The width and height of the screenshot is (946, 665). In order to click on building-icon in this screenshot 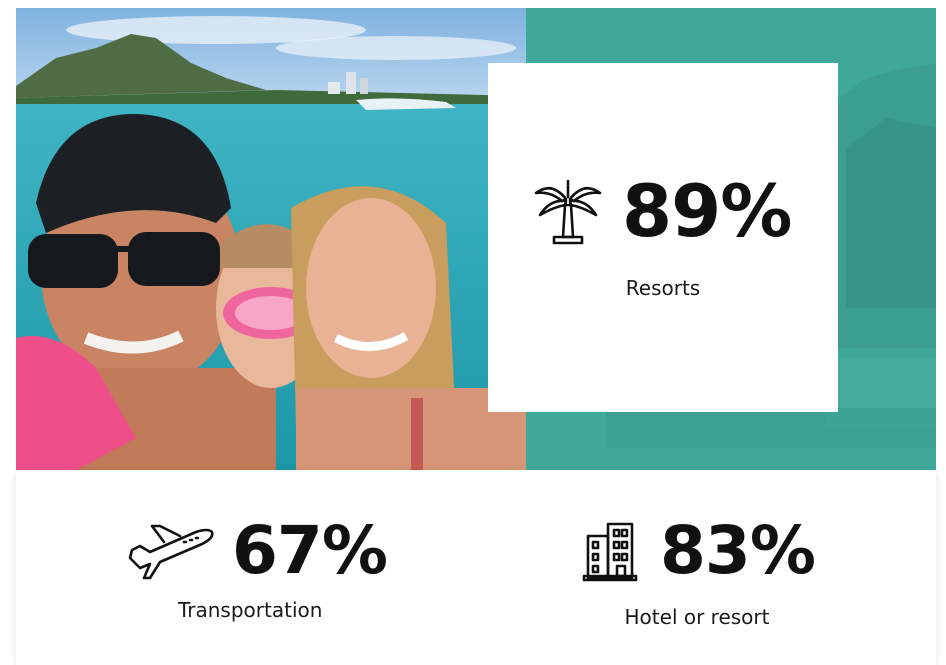, I will do `click(610, 551)`.